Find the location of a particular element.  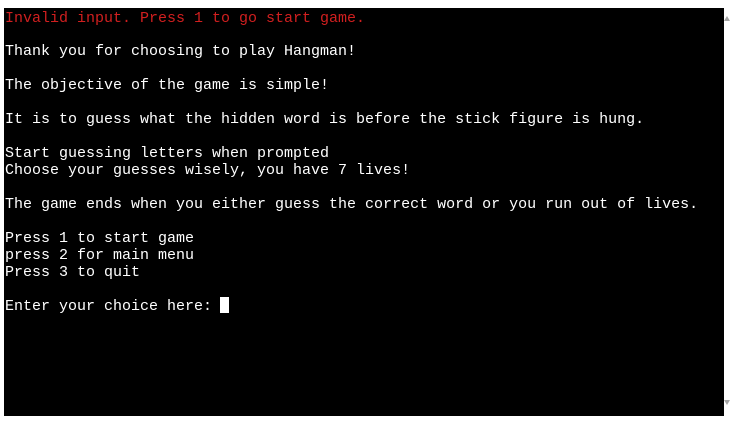

welcome-line: Thank you for choosing to play Hangman! is located at coordinates (181, 51).